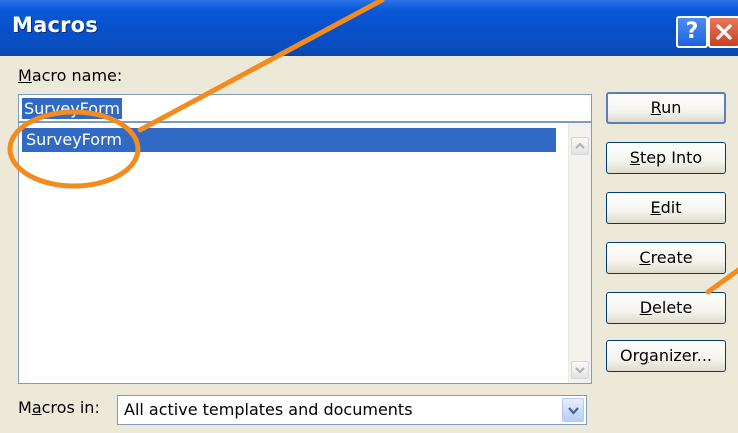 The width and height of the screenshot is (738, 433). What do you see at coordinates (666, 208) in the screenshot?
I see `edit-button: Edit` at bounding box center [666, 208].